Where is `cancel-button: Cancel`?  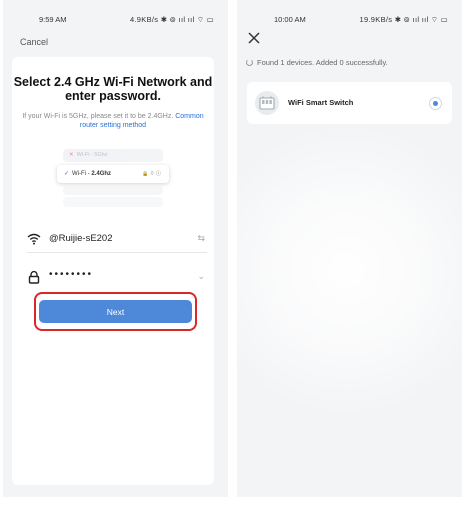
cancel-button: Cancel is located at coordinates (34, 42).